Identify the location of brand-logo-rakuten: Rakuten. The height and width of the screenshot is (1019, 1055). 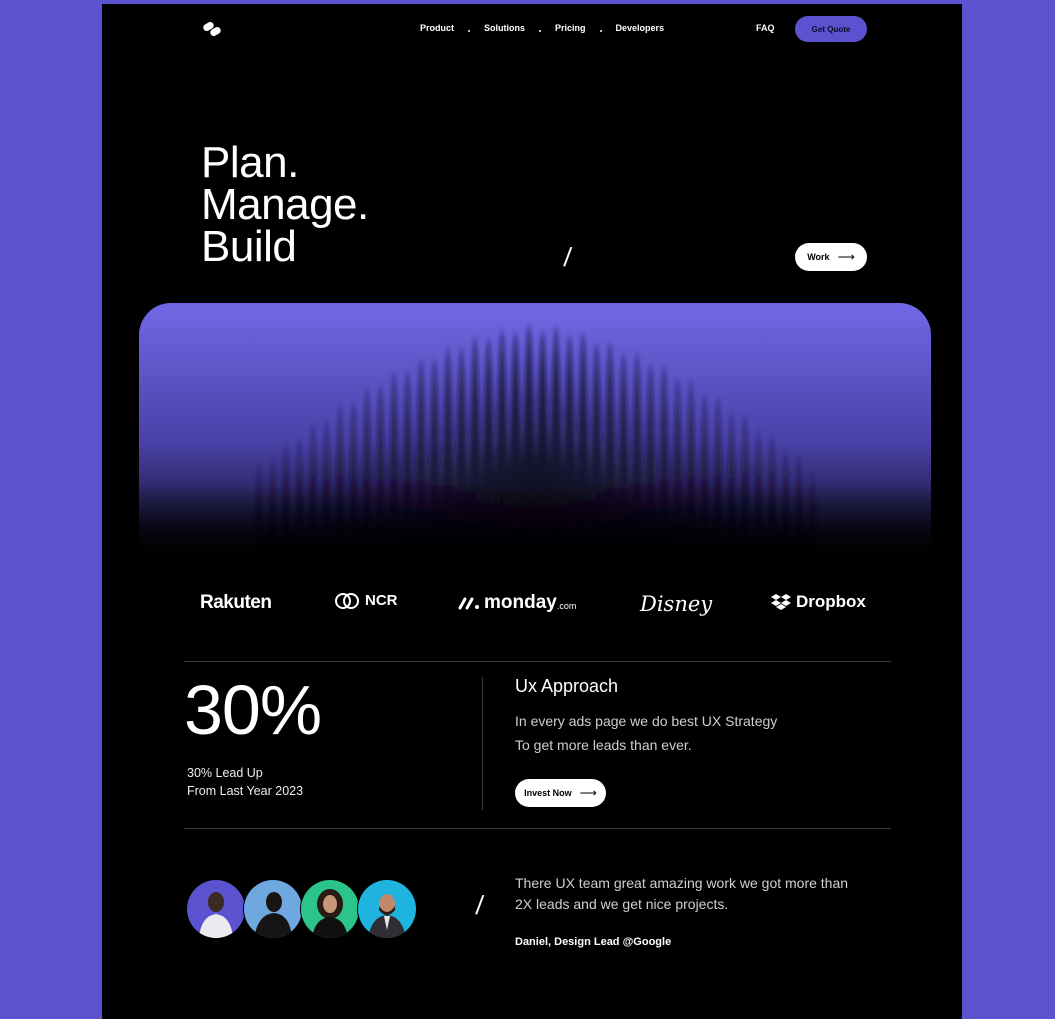
(236, 603).